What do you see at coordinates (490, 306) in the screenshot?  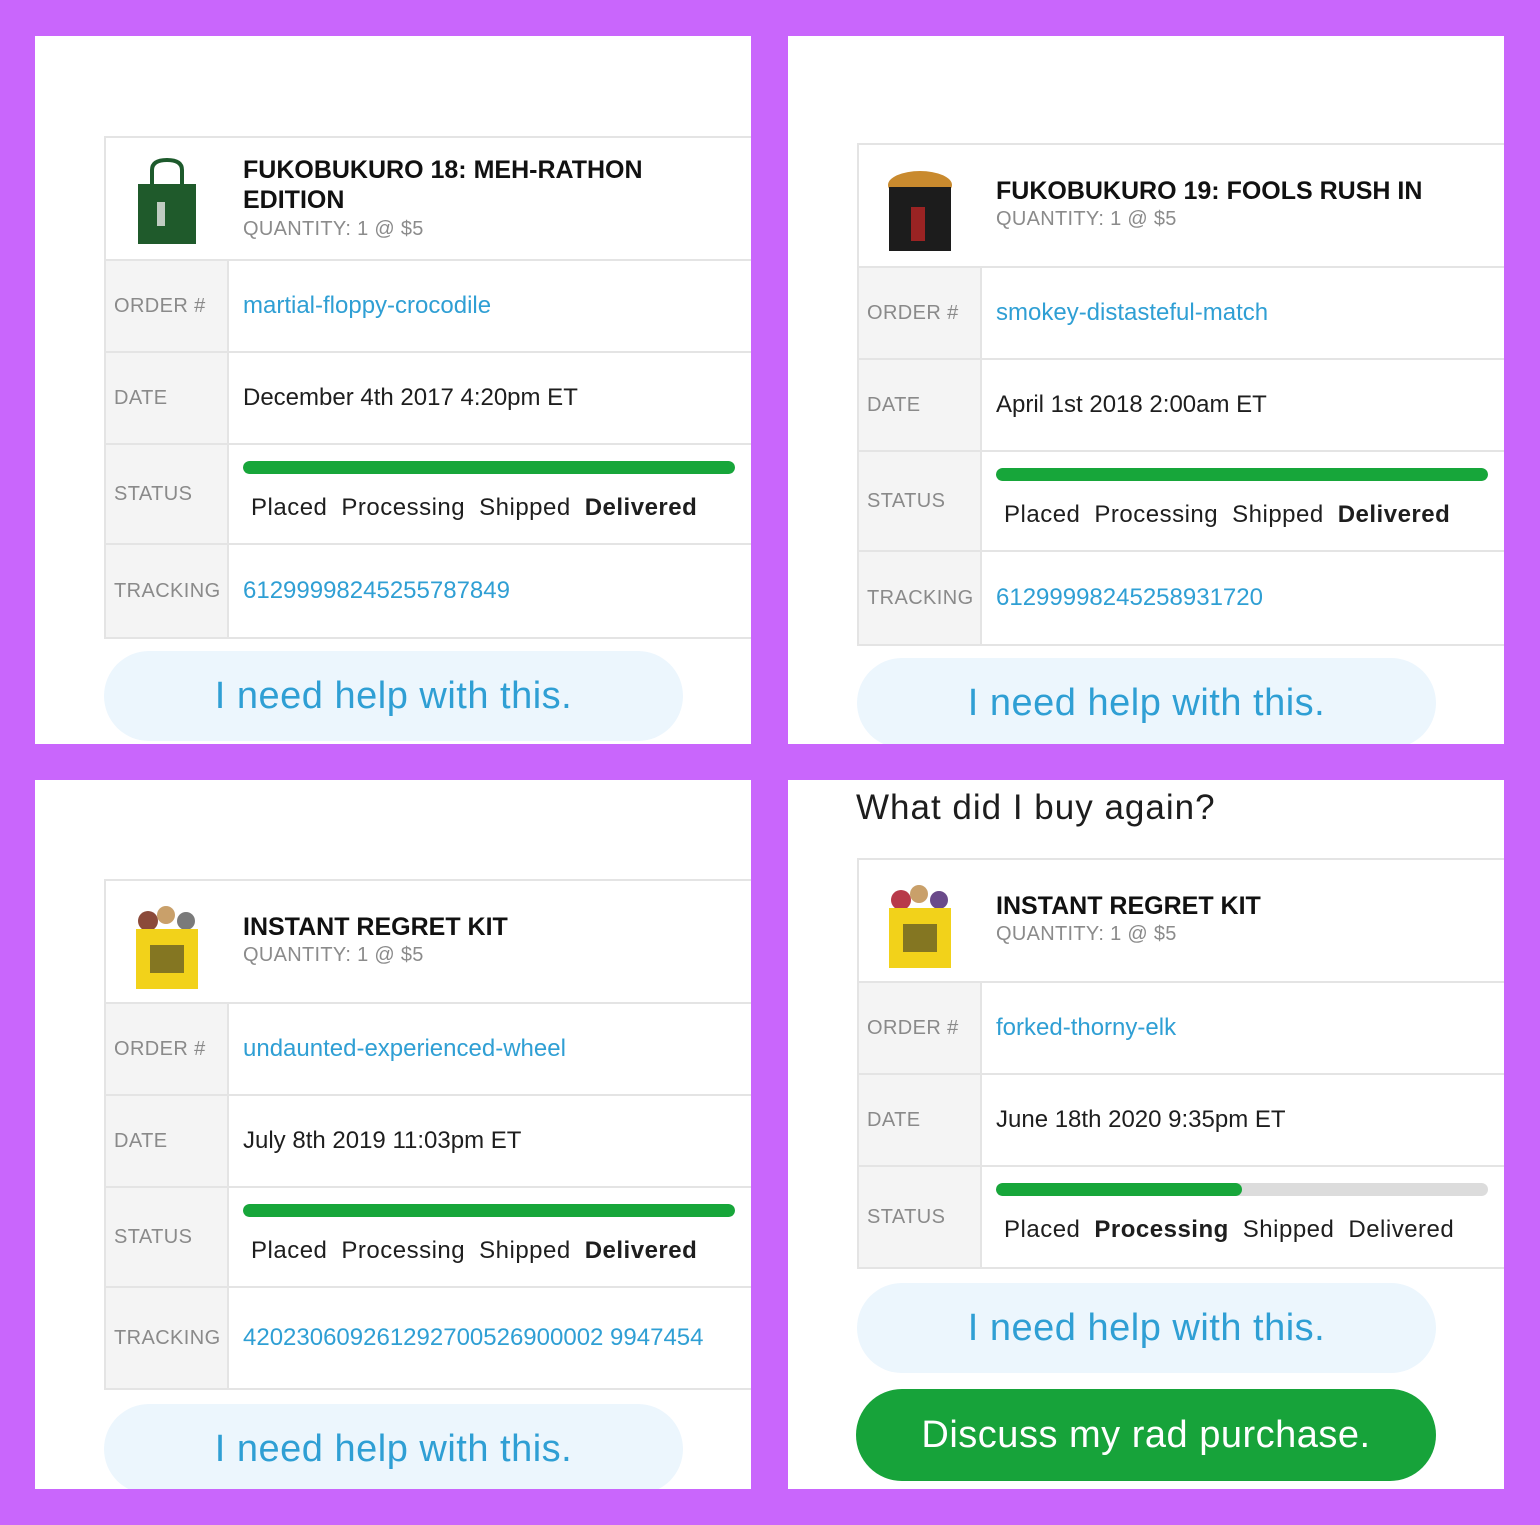 I see `order-number-link: martial-floppy-crocodile` at bounding box center [490, 306].